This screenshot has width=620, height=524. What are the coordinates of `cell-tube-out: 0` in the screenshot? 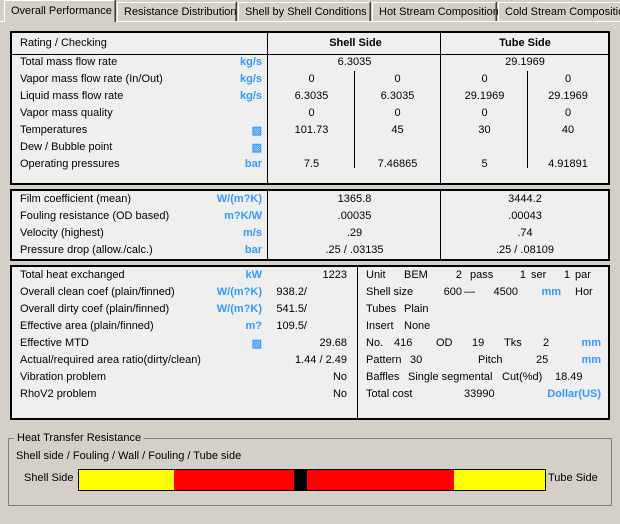 It's located at (568, 79).